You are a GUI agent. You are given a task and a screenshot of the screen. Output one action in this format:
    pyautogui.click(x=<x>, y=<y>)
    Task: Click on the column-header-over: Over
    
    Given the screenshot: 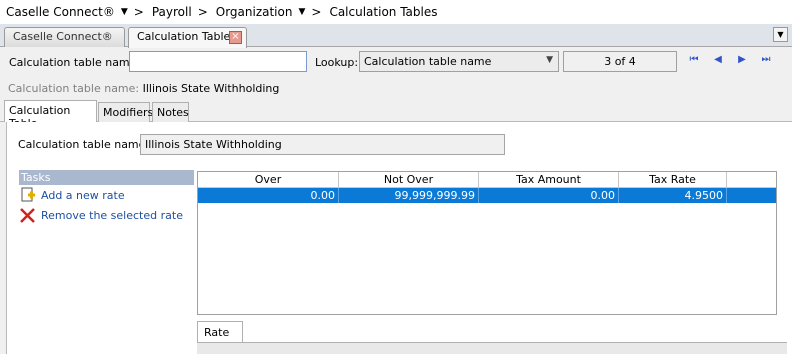 What is the action you would take?
    pyautogui.click(x=268, y=179)
    